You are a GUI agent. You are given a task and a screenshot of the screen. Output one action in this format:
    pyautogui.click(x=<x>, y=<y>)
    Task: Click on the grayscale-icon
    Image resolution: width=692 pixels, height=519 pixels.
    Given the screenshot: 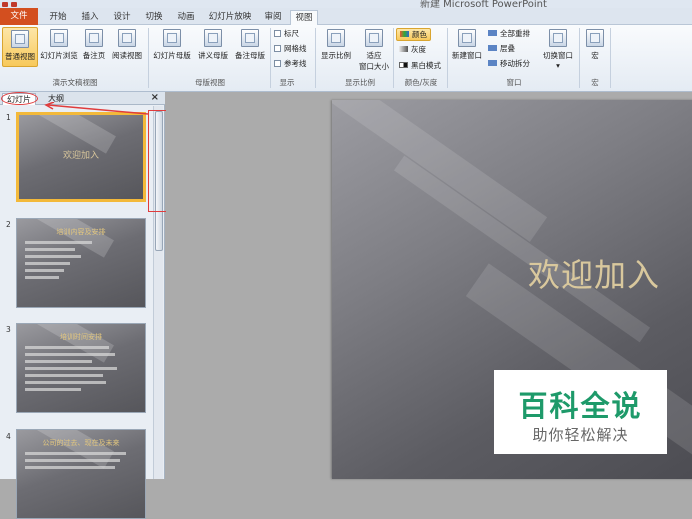 What is the action you would take?
    pyautogui.click(x=403, y=49)
    